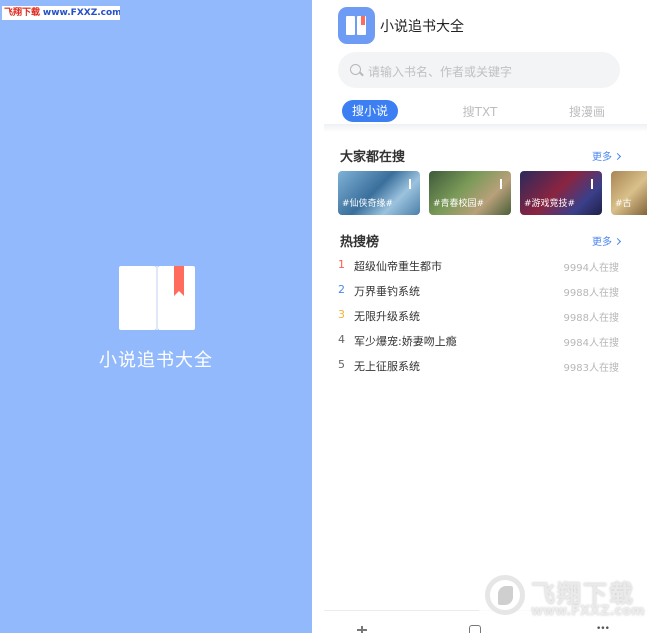  I want to click on popular-card: #游戏竞技#, so click(561, 193).